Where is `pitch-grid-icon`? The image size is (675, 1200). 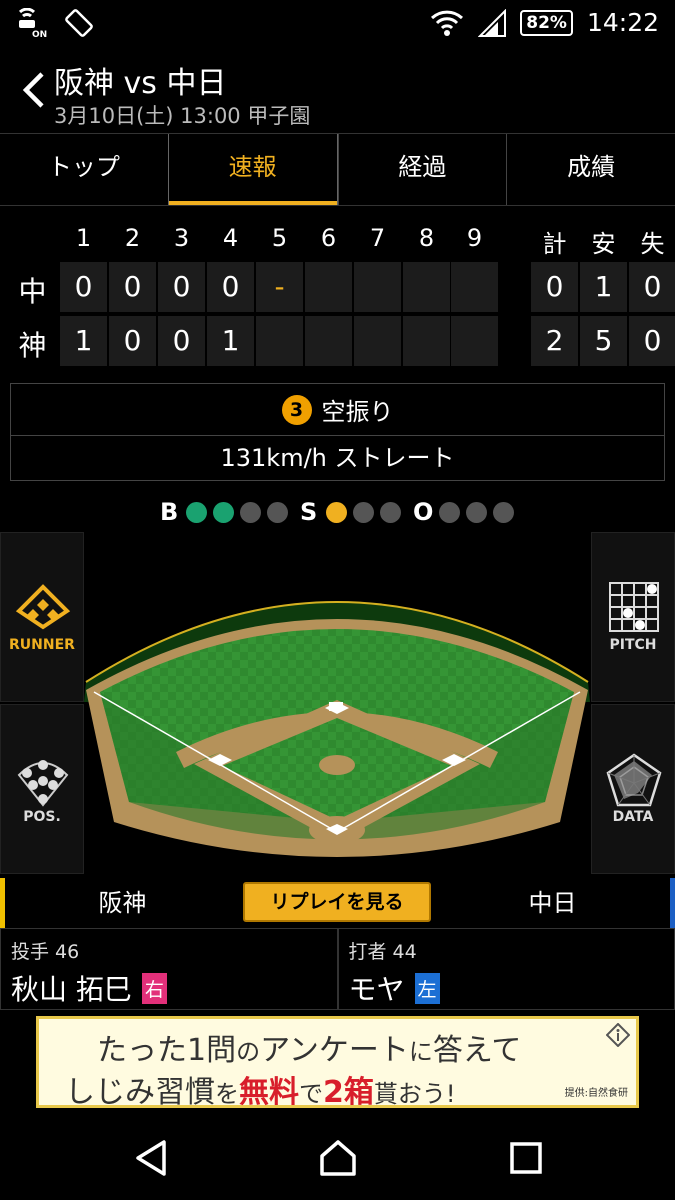
pitch-grid-icon is located at coordinates (634, 607).